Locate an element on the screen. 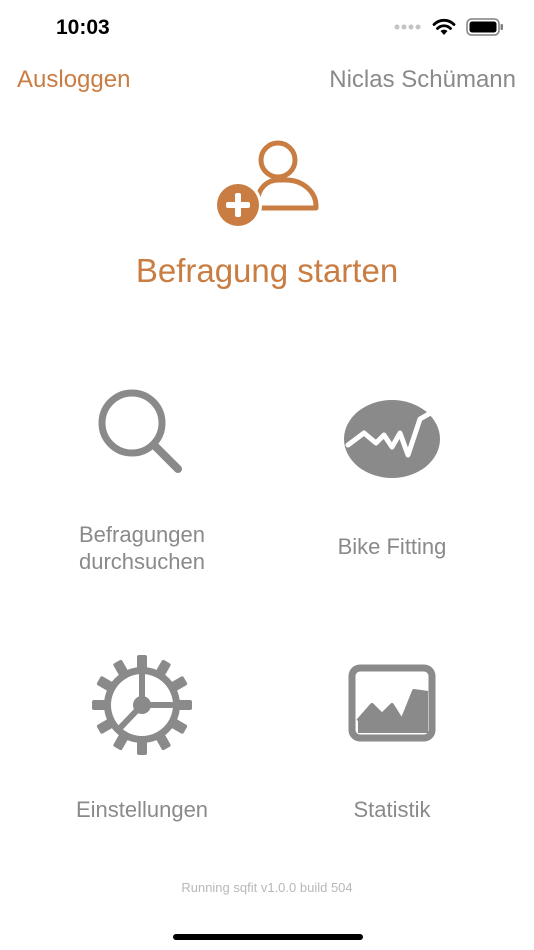 The width and height of the screenshot is (534, 950). start-survey-label: Befragung starten is located at coordinates (267, 270).